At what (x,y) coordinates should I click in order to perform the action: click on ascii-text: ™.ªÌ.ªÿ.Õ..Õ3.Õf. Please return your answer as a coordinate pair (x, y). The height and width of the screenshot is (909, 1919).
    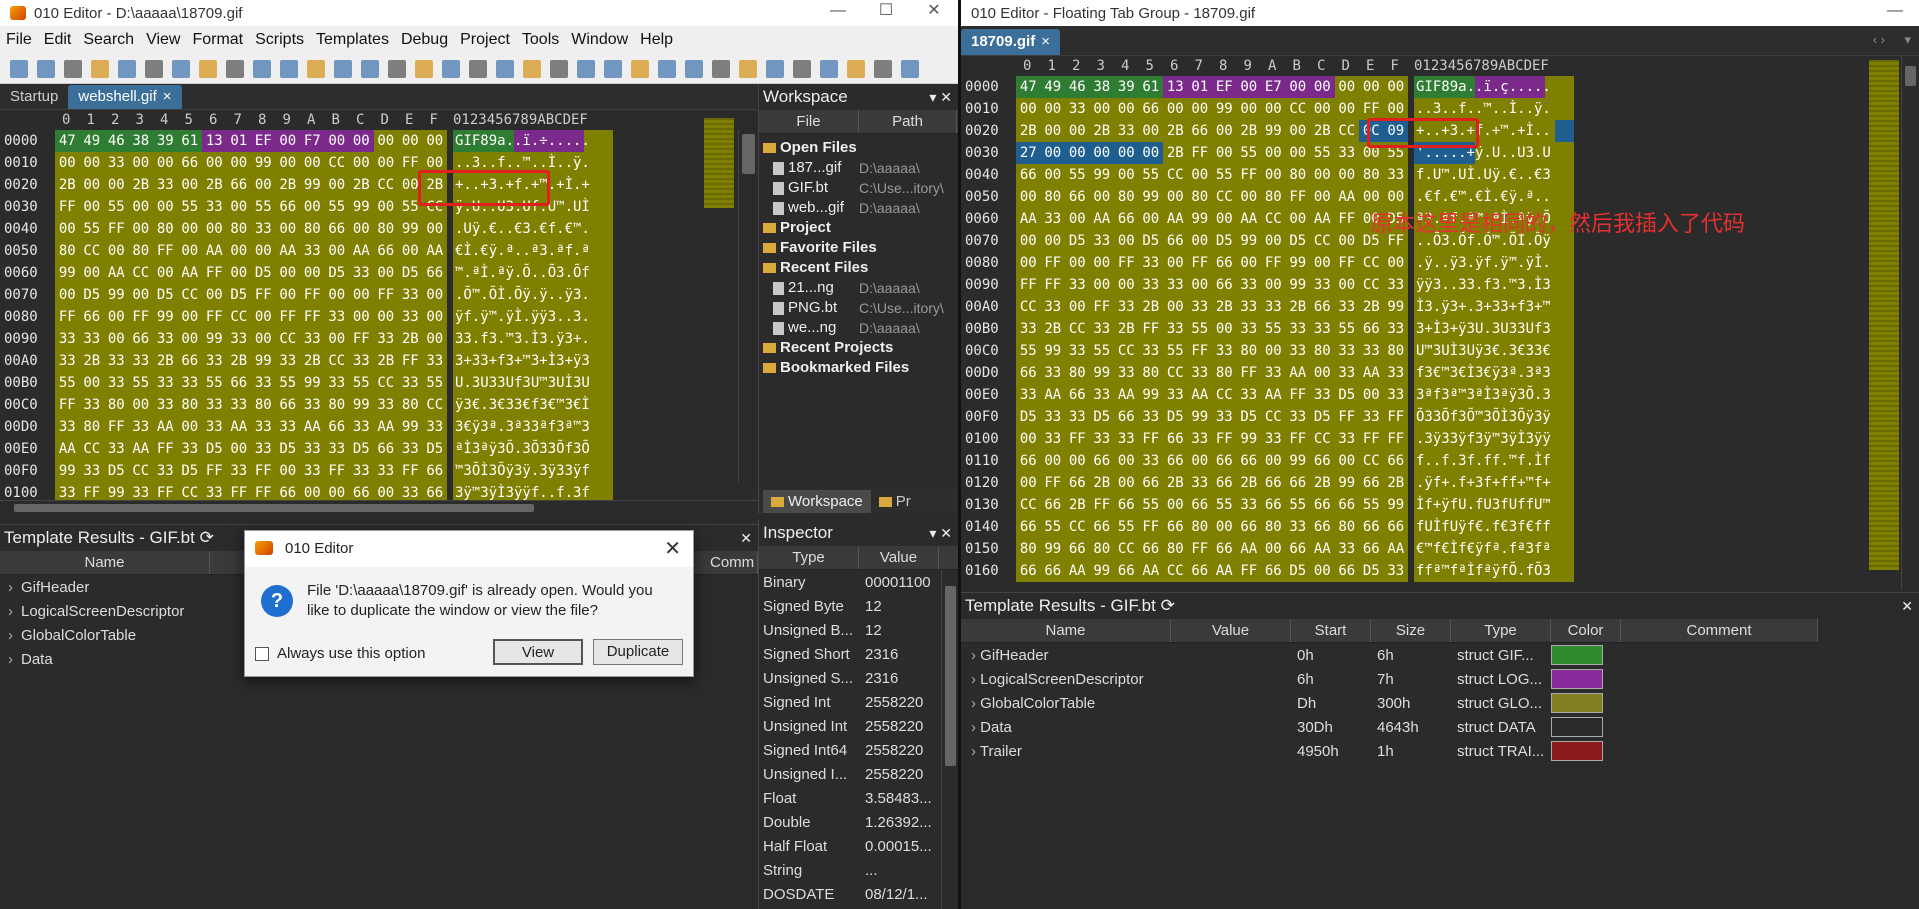
    Looking at the image, I should click on (533, 273).